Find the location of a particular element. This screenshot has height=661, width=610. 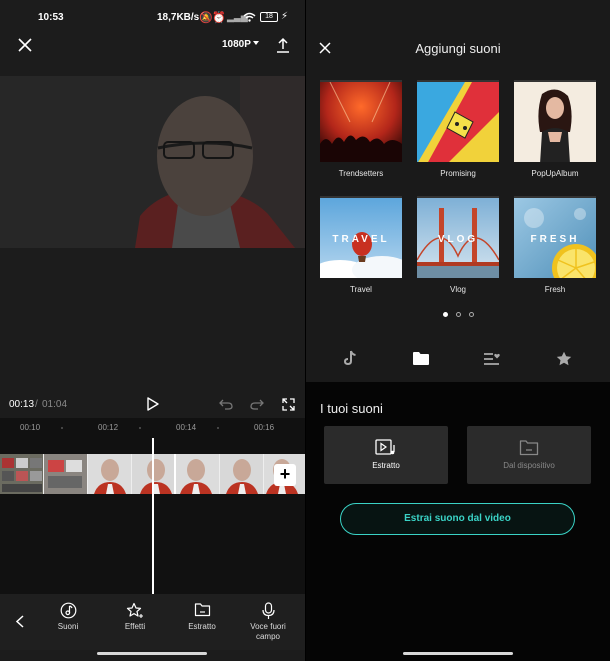

album-travel: TRAVEL Travel is located at coordinates (361, 245).